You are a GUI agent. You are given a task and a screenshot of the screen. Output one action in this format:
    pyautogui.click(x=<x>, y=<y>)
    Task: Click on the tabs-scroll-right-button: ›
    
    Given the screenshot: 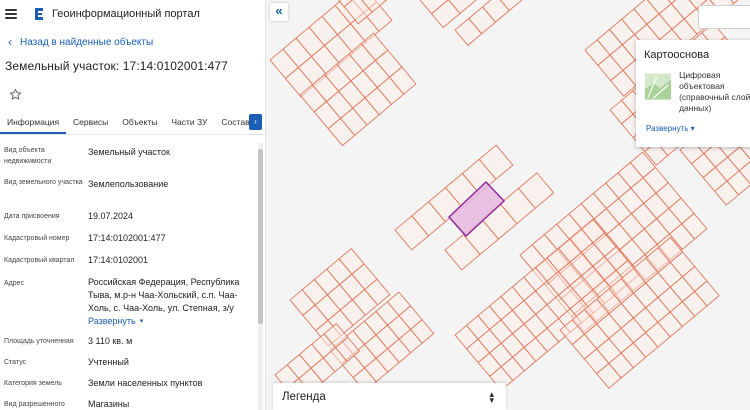 What is the action you would take?
    pyautogui.click(x=255, y=122)
    